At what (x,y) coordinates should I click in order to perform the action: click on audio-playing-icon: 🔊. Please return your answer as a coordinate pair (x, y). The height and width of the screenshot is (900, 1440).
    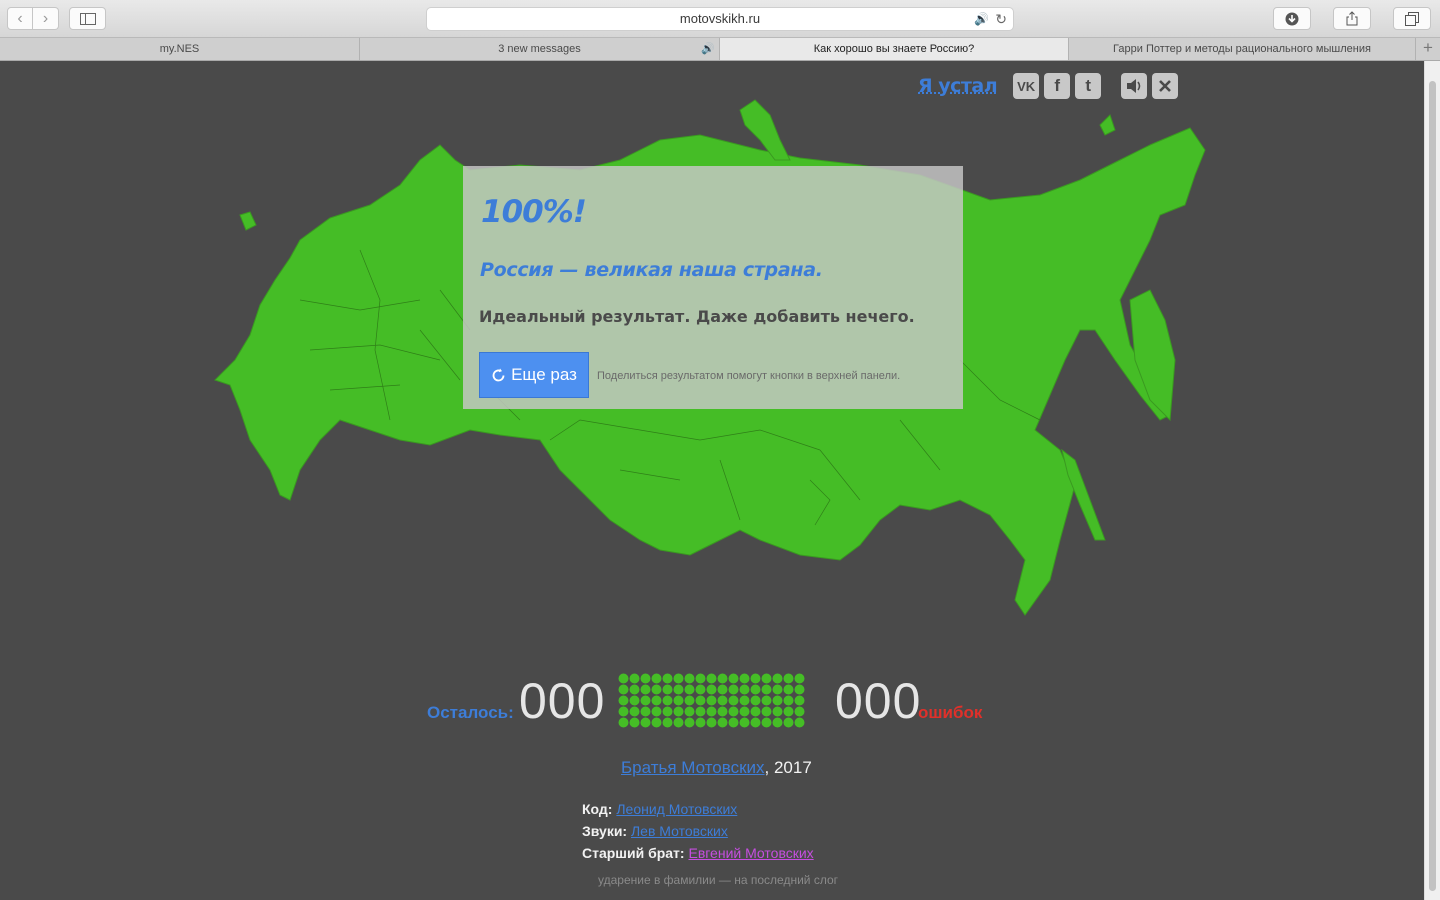
    Looking at the image, I should click on (981, 19).